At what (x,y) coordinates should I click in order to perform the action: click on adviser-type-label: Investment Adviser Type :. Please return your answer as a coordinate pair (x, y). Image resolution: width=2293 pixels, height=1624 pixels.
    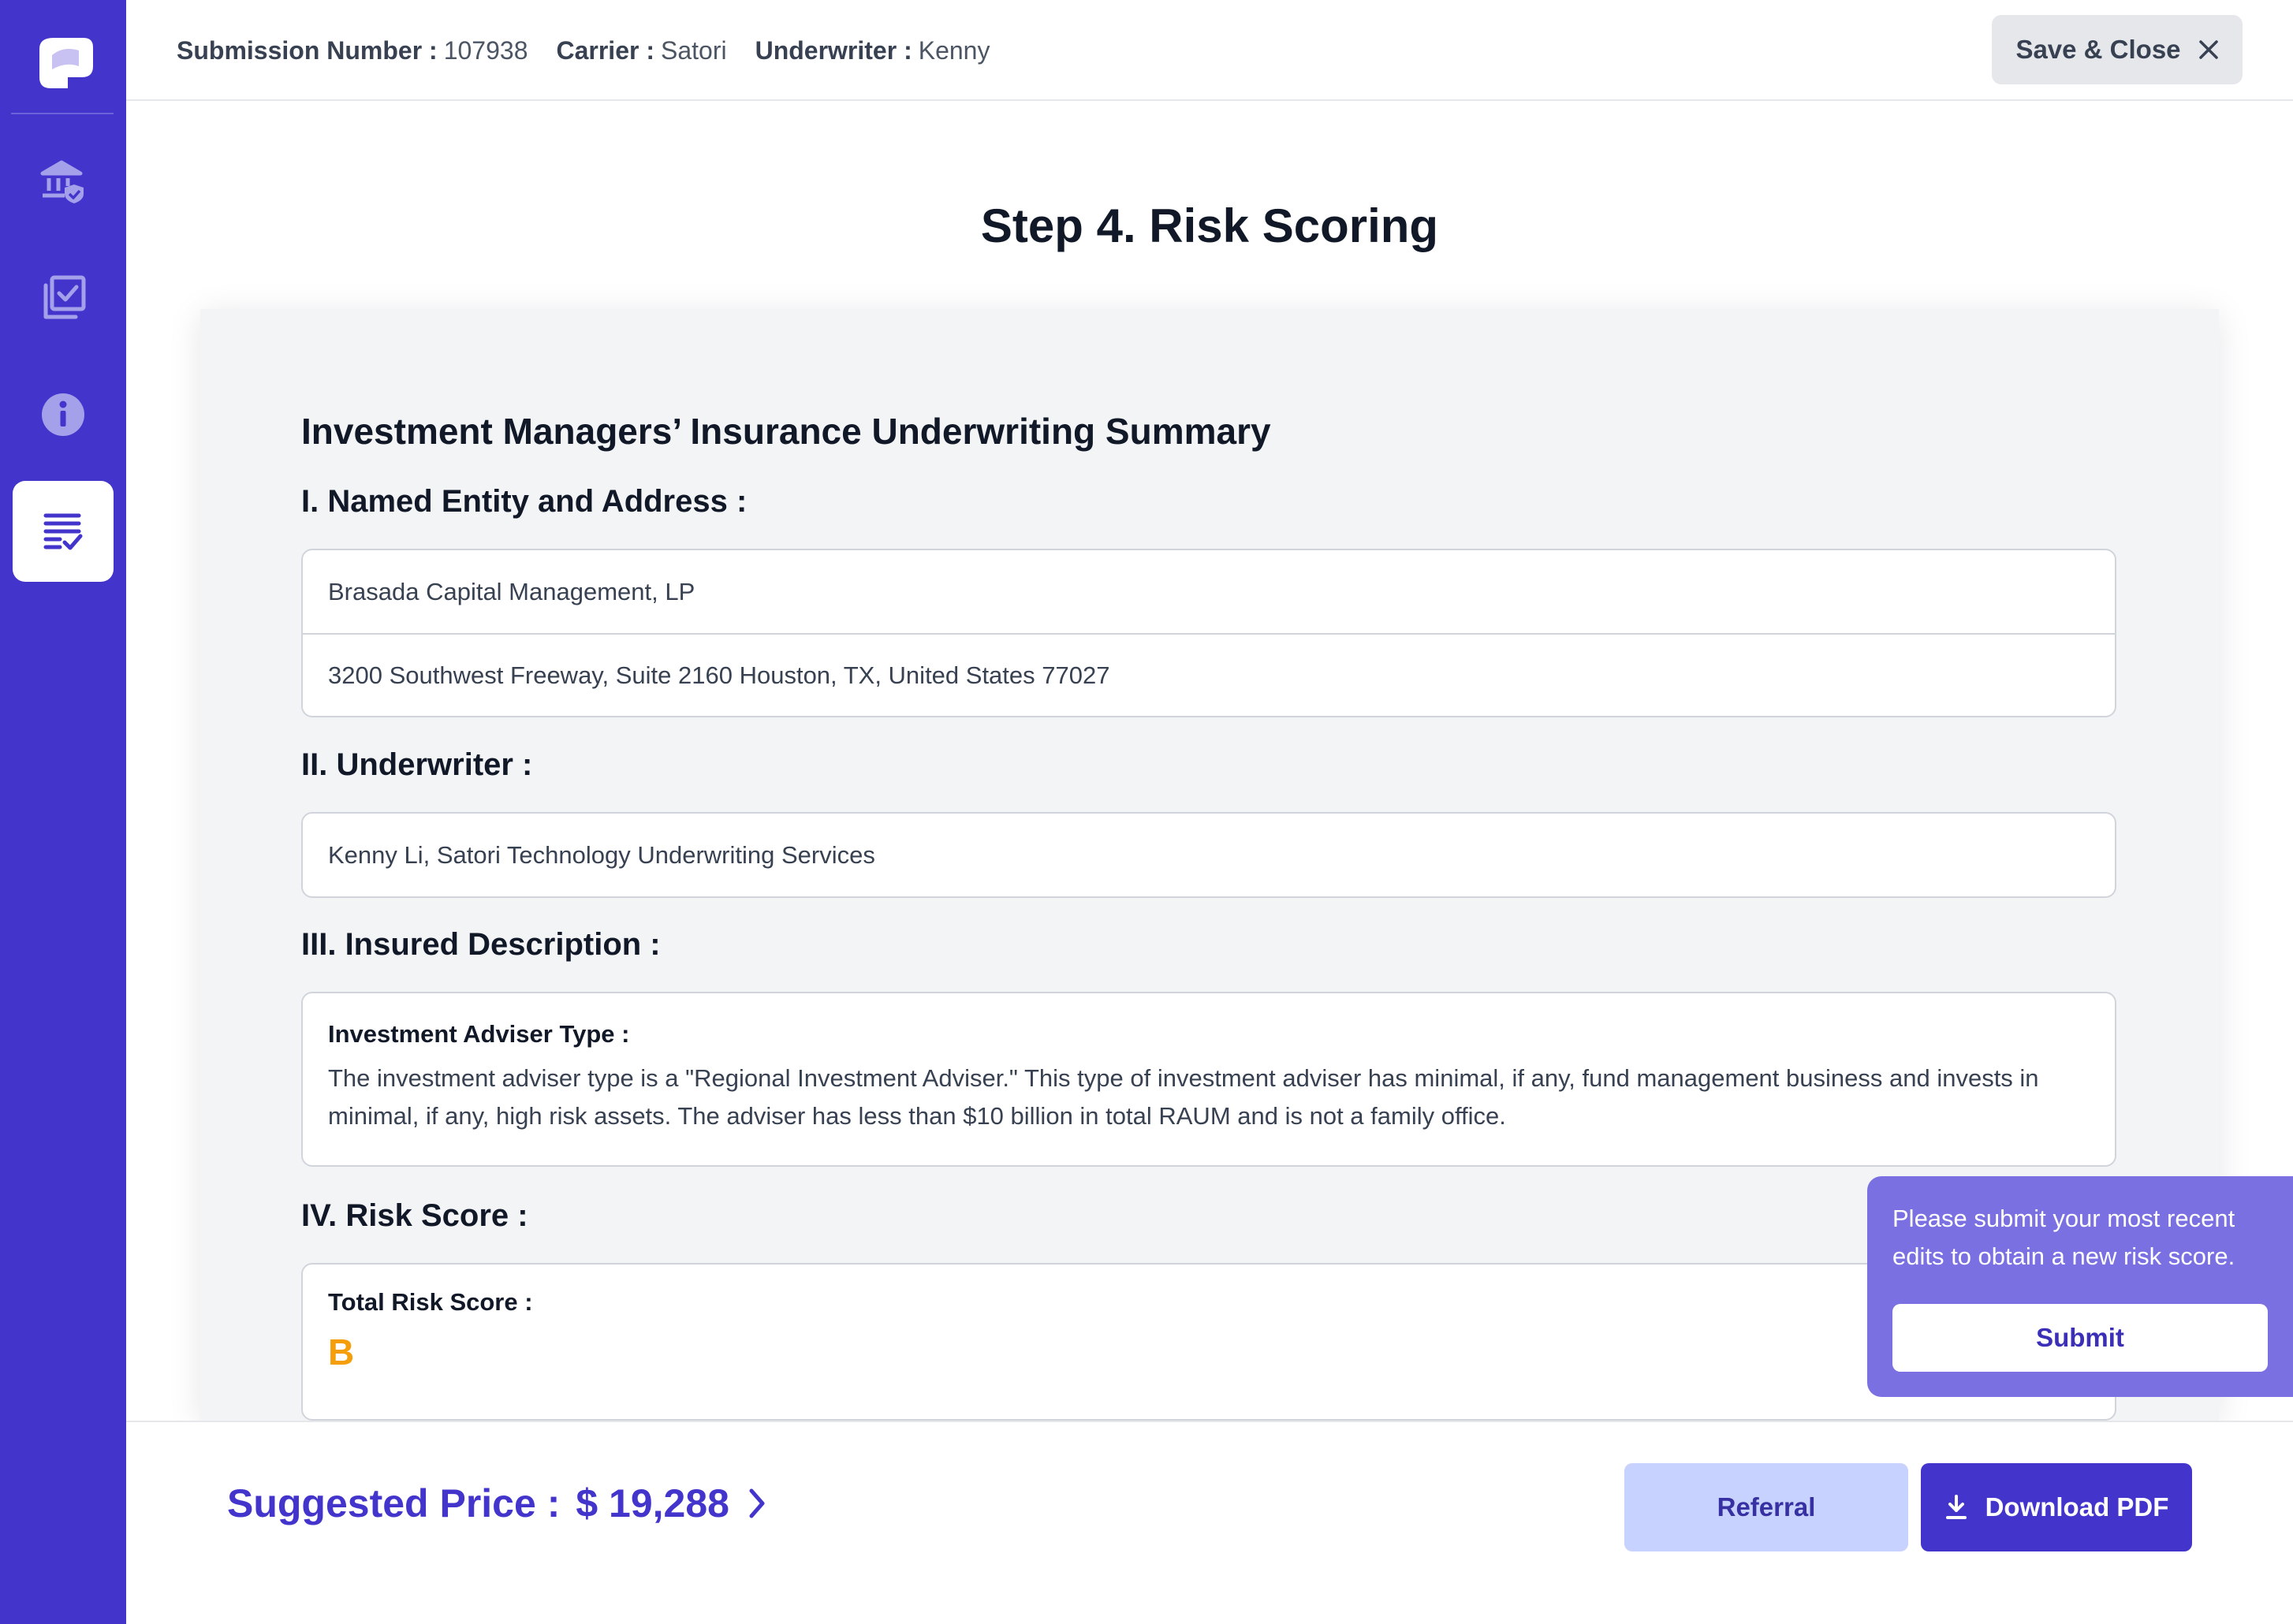
    Looking at the image, I should click on (479, 1034).